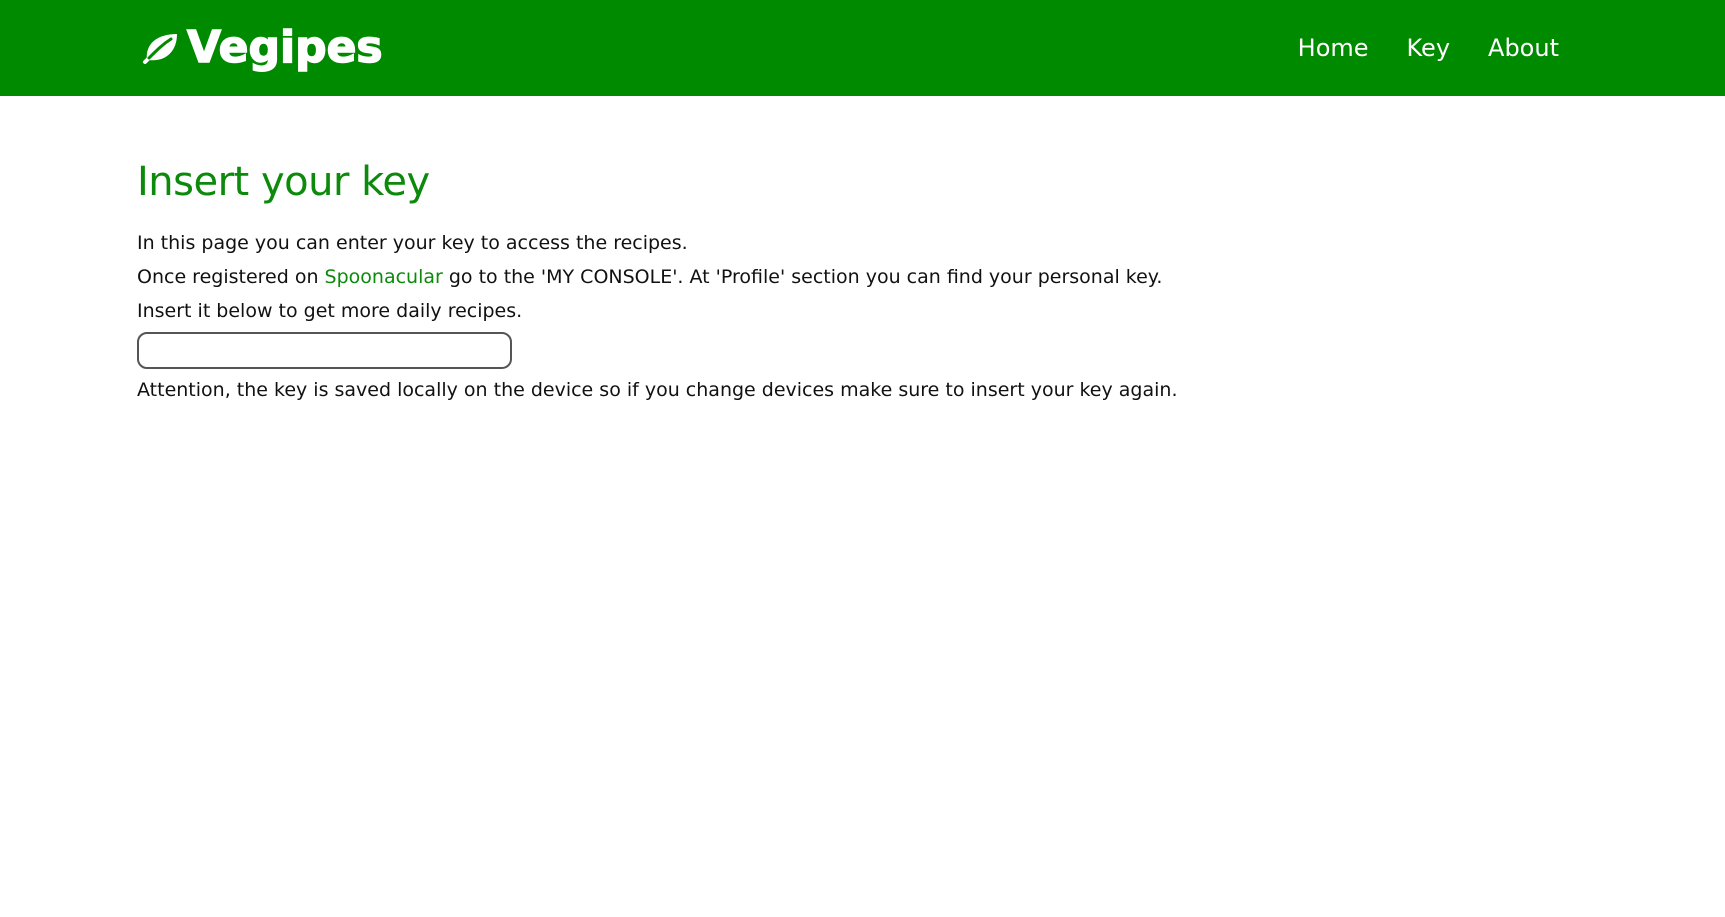  I want to click on brand-name: Vegipes, so click(284, 47).